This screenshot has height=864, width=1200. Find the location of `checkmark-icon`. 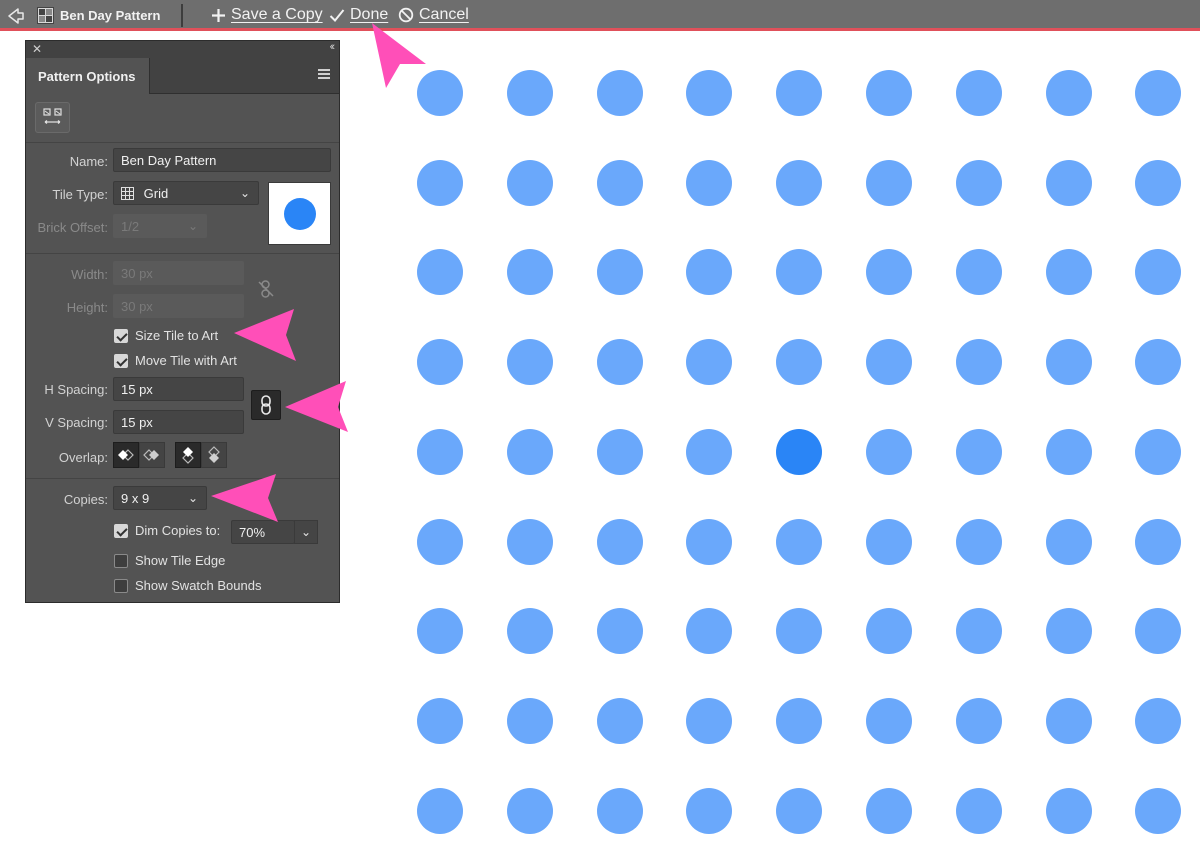

checkmark-icon is located at coordinates (337, 15).